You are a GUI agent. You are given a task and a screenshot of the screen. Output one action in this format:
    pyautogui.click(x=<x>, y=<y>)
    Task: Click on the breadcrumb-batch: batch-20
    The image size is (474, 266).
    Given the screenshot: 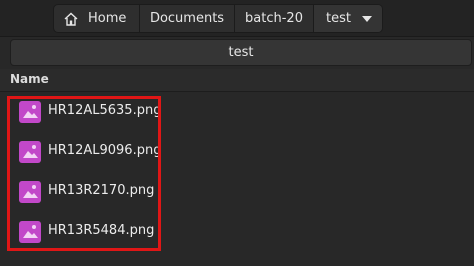 What is the action you would take?
    pyautogui.click(x=274, y=18)
    